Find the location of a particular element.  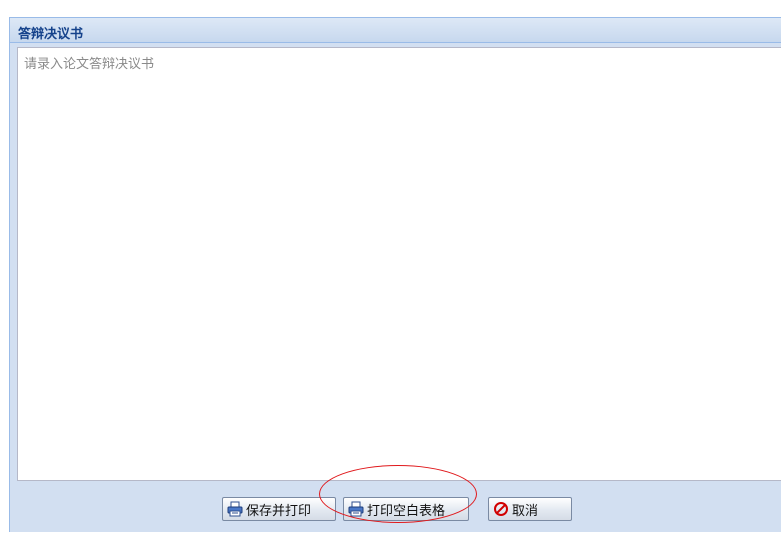

save-and-print-label: 保存并打印 is located at coordinates (279, 511).